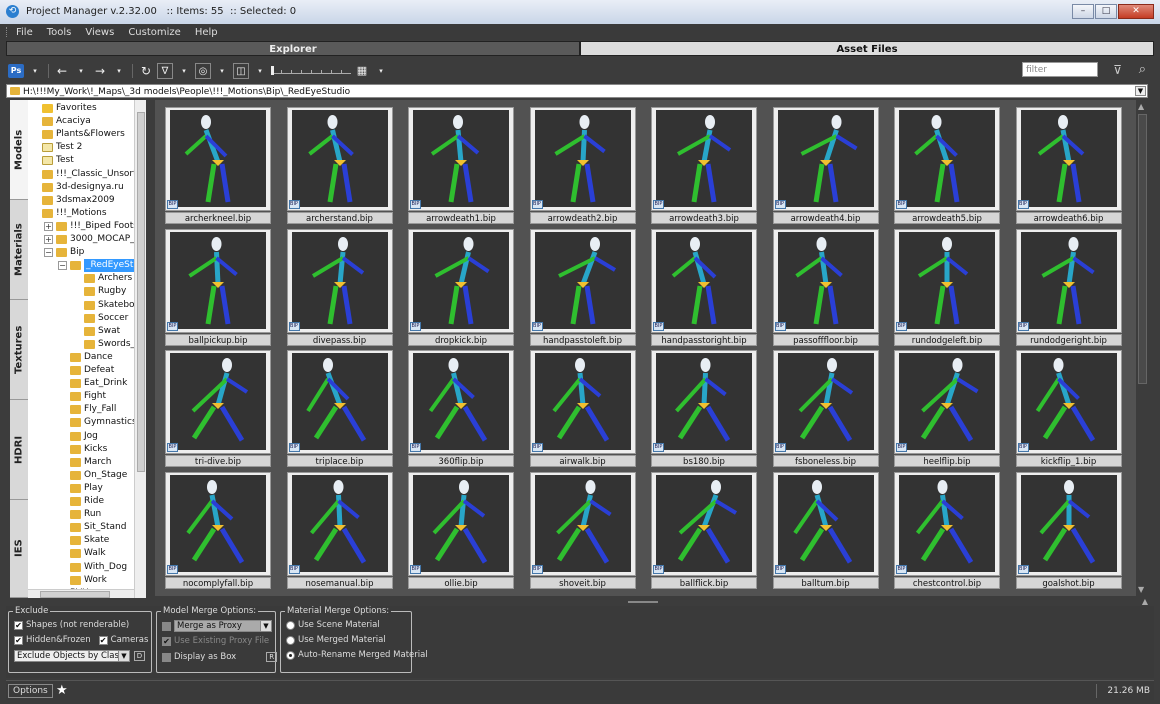  Describe the element at coordinates (66, 121) in the screenshot. I see `tree-node: Acaciya` at that location.